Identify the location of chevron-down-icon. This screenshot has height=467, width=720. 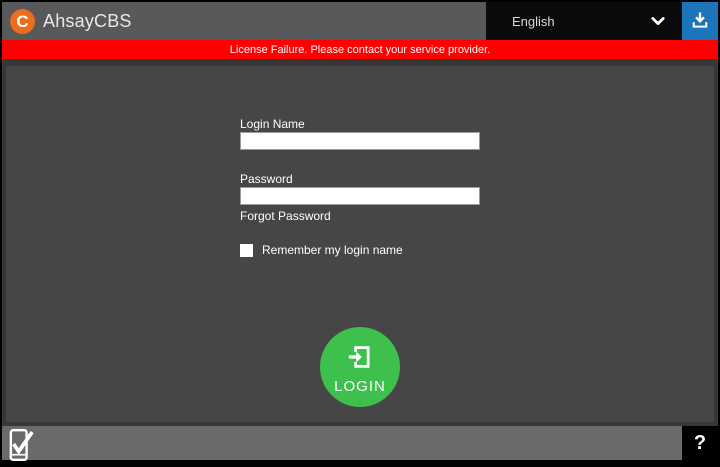
(658, 21).